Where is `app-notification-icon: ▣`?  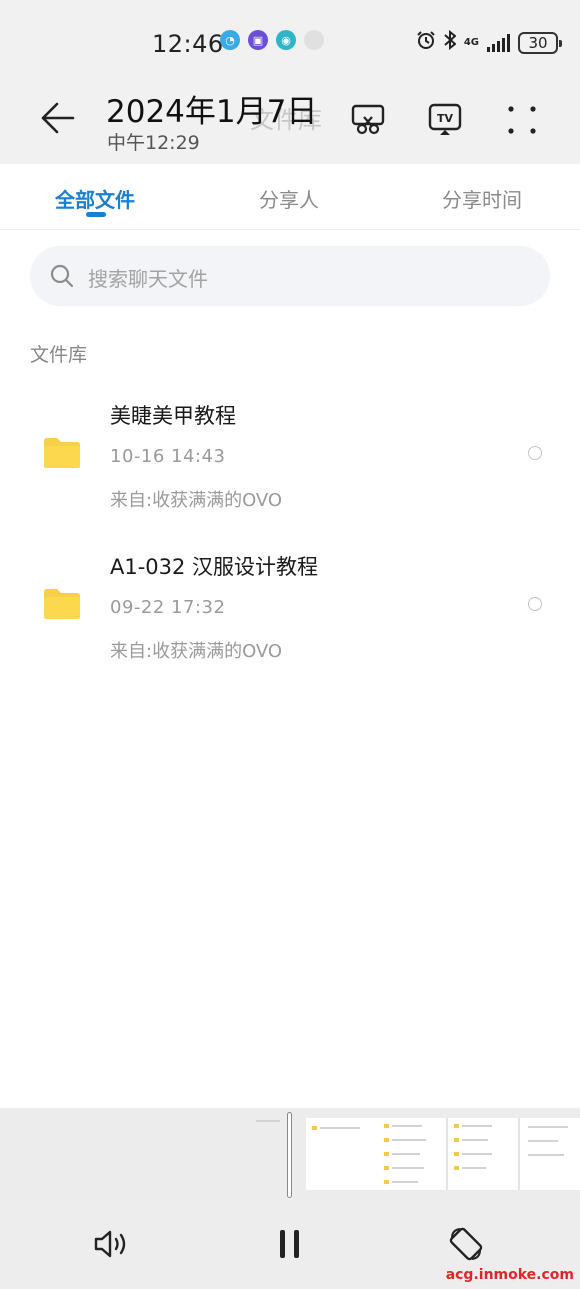
app-notification-icon: ▣ is located at coordinates (258, 40).